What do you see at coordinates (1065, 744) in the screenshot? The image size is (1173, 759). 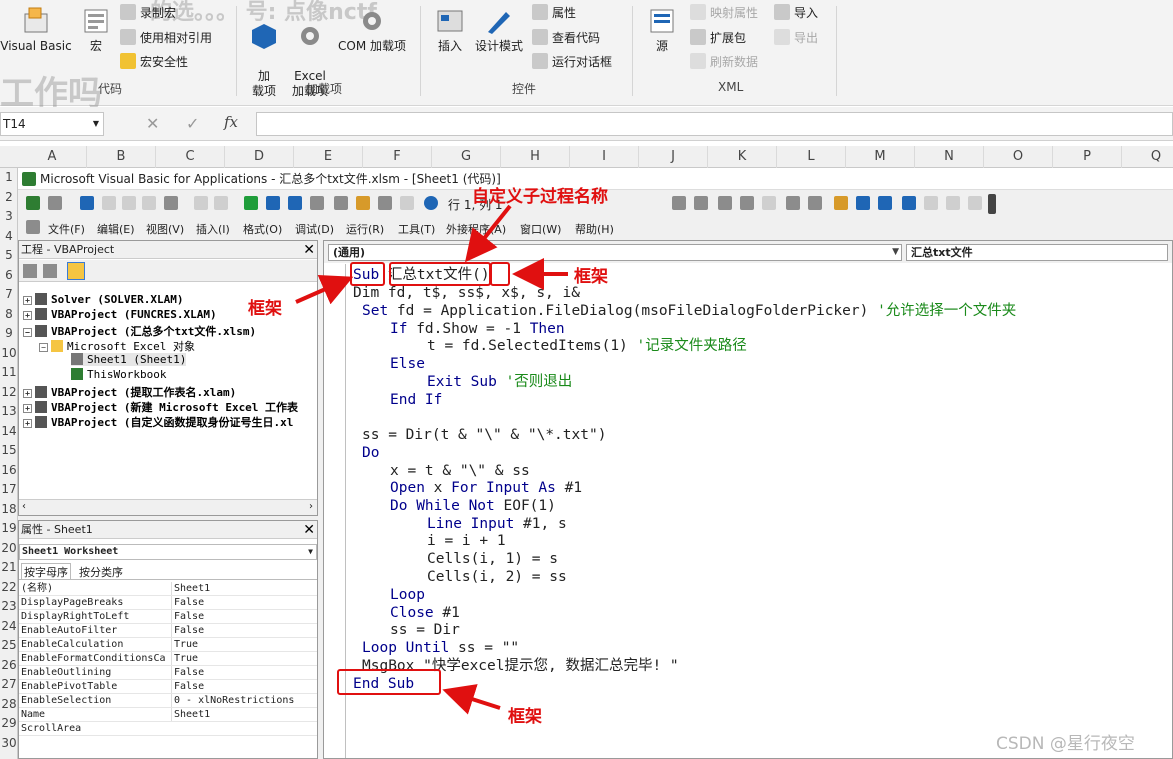 I see `csdn-watermark: CSDN @星行夜空` at bounding box center [1065, 744].